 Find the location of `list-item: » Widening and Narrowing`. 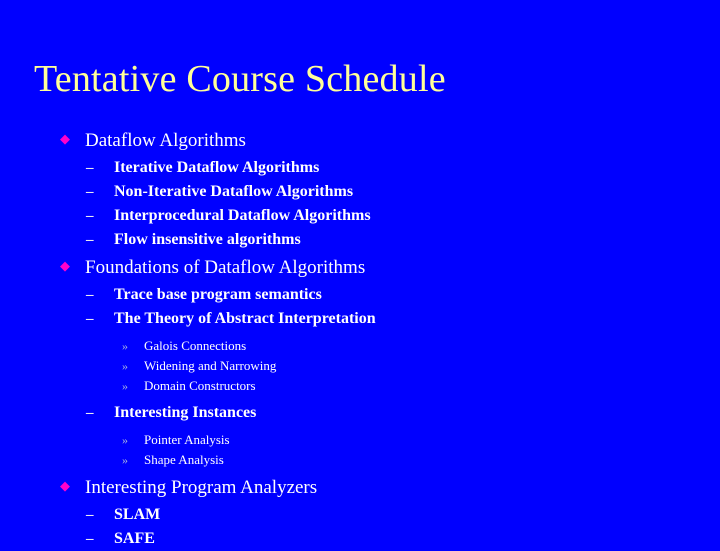

list-item: » Widening and Narrowing is located at coordinates (360, 366).